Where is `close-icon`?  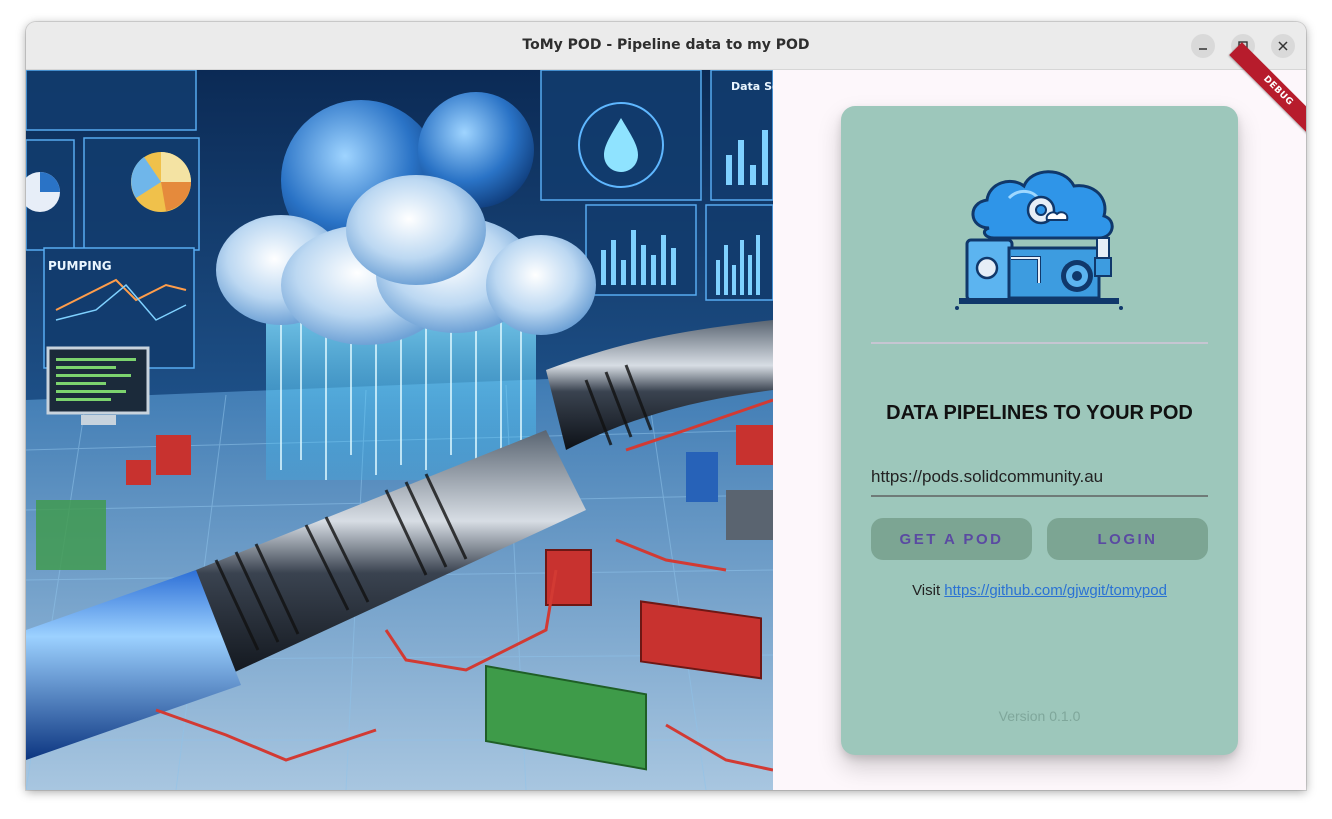
close-icon is located at coordinates (1283, 46).